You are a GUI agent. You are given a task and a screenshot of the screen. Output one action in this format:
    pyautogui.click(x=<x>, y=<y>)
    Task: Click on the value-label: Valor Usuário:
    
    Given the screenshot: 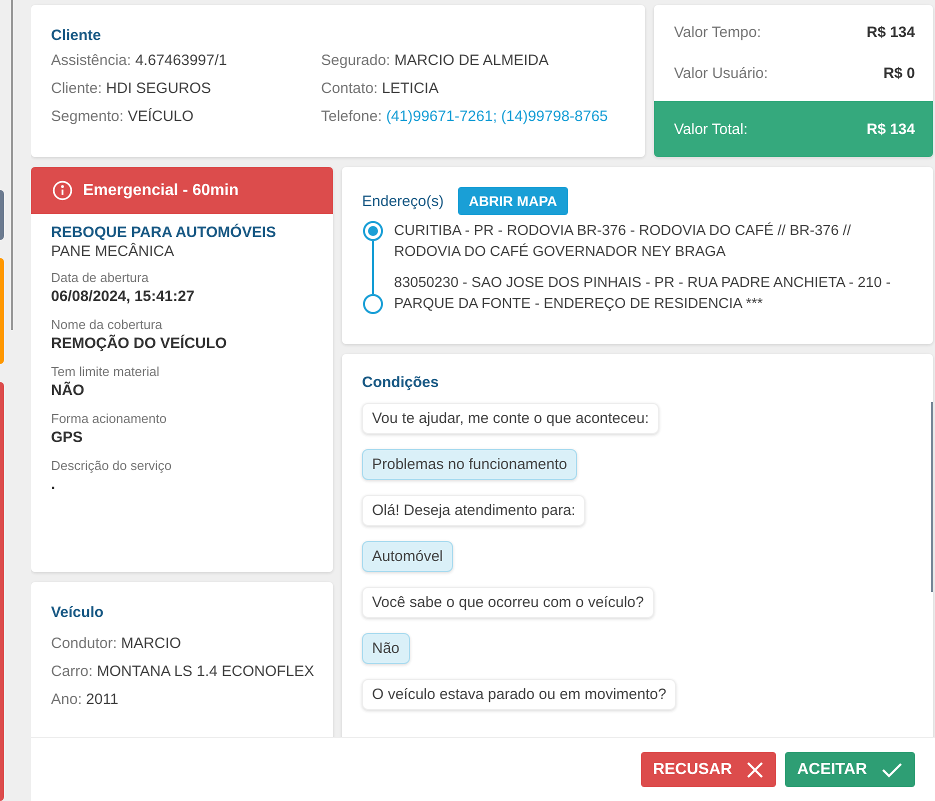 What is the action you would take?
    pyautogui.click(x=721, y=73)
    